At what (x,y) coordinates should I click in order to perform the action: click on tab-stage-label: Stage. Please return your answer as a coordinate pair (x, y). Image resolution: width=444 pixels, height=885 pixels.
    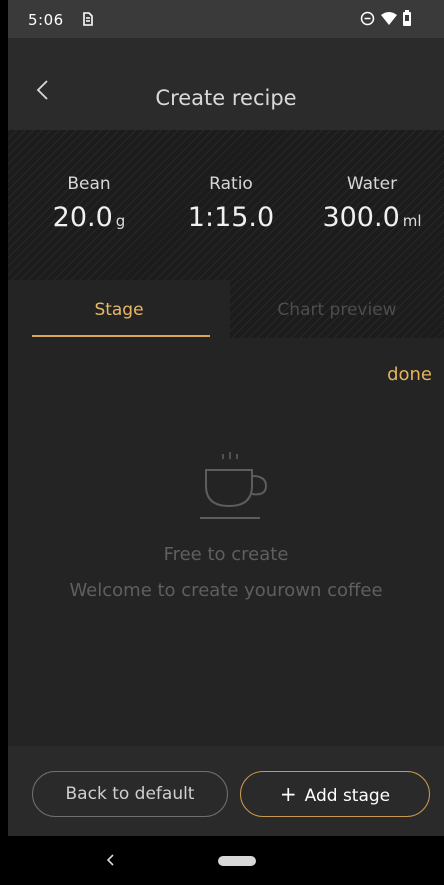
    Looking at the image, I should click on (119, 310).